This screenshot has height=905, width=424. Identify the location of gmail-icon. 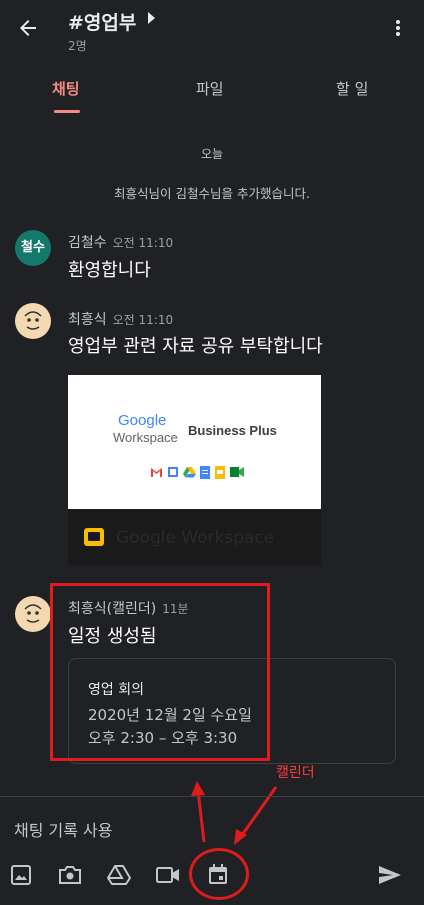
(156, 473).